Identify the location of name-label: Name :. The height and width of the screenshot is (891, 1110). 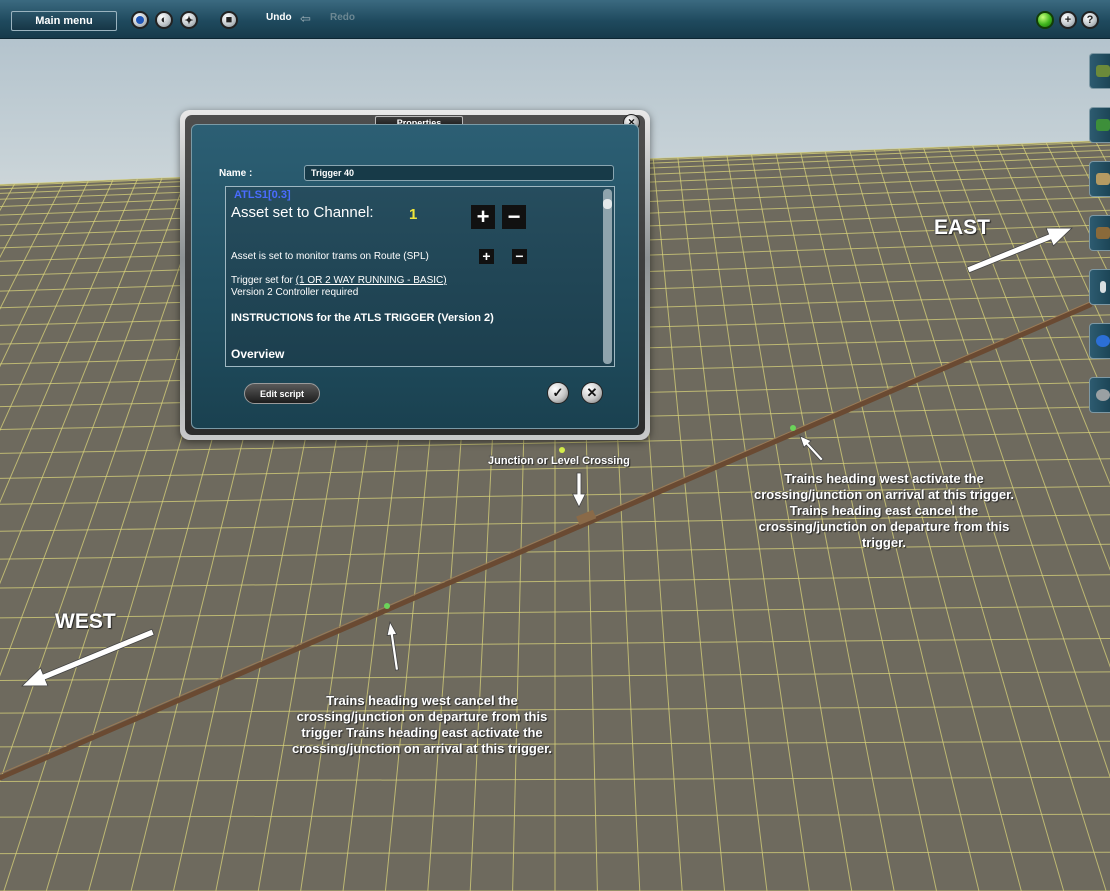
(236, 173).